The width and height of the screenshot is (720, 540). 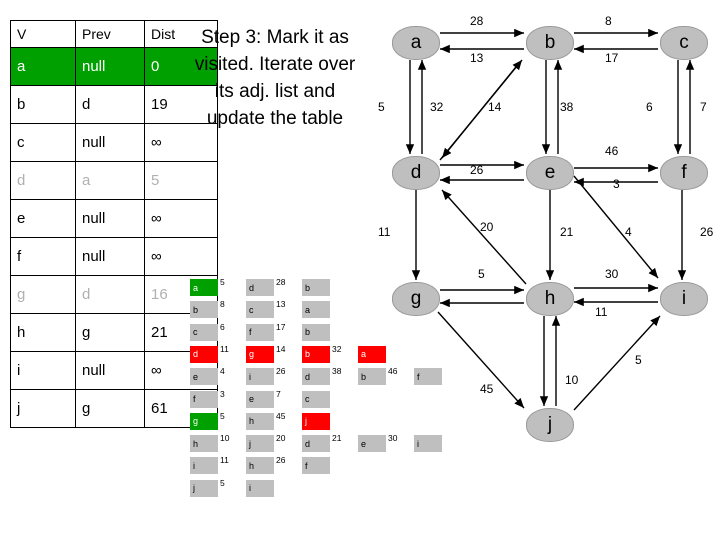 What do you see at coordinates (649, 107) in the screenshot?
I see `edge-weight-label: 6` at bounding box center [649, 107].